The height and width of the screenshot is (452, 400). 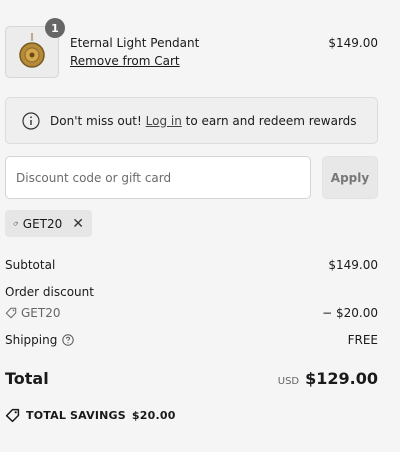 What do you see at coordinates (353, 43) in the screenshot?
I see `product-price: $149.00` at bounding box center [353, 43].